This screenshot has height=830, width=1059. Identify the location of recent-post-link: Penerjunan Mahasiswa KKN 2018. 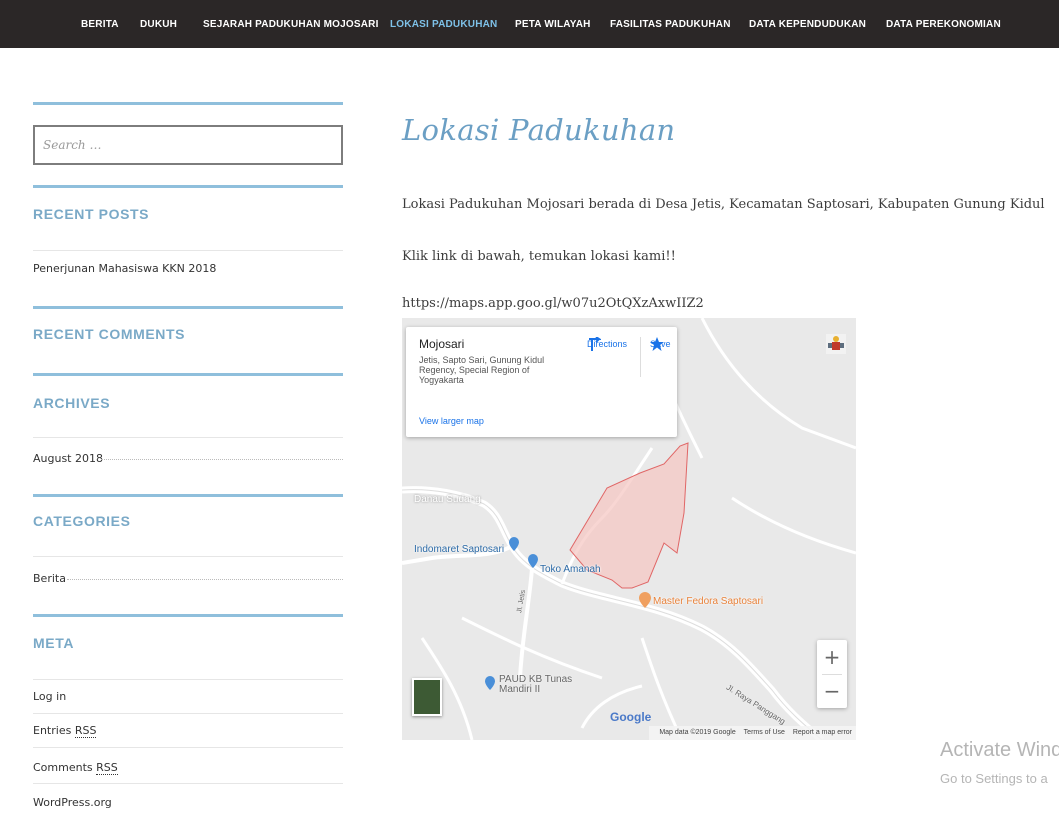
(124, 268).